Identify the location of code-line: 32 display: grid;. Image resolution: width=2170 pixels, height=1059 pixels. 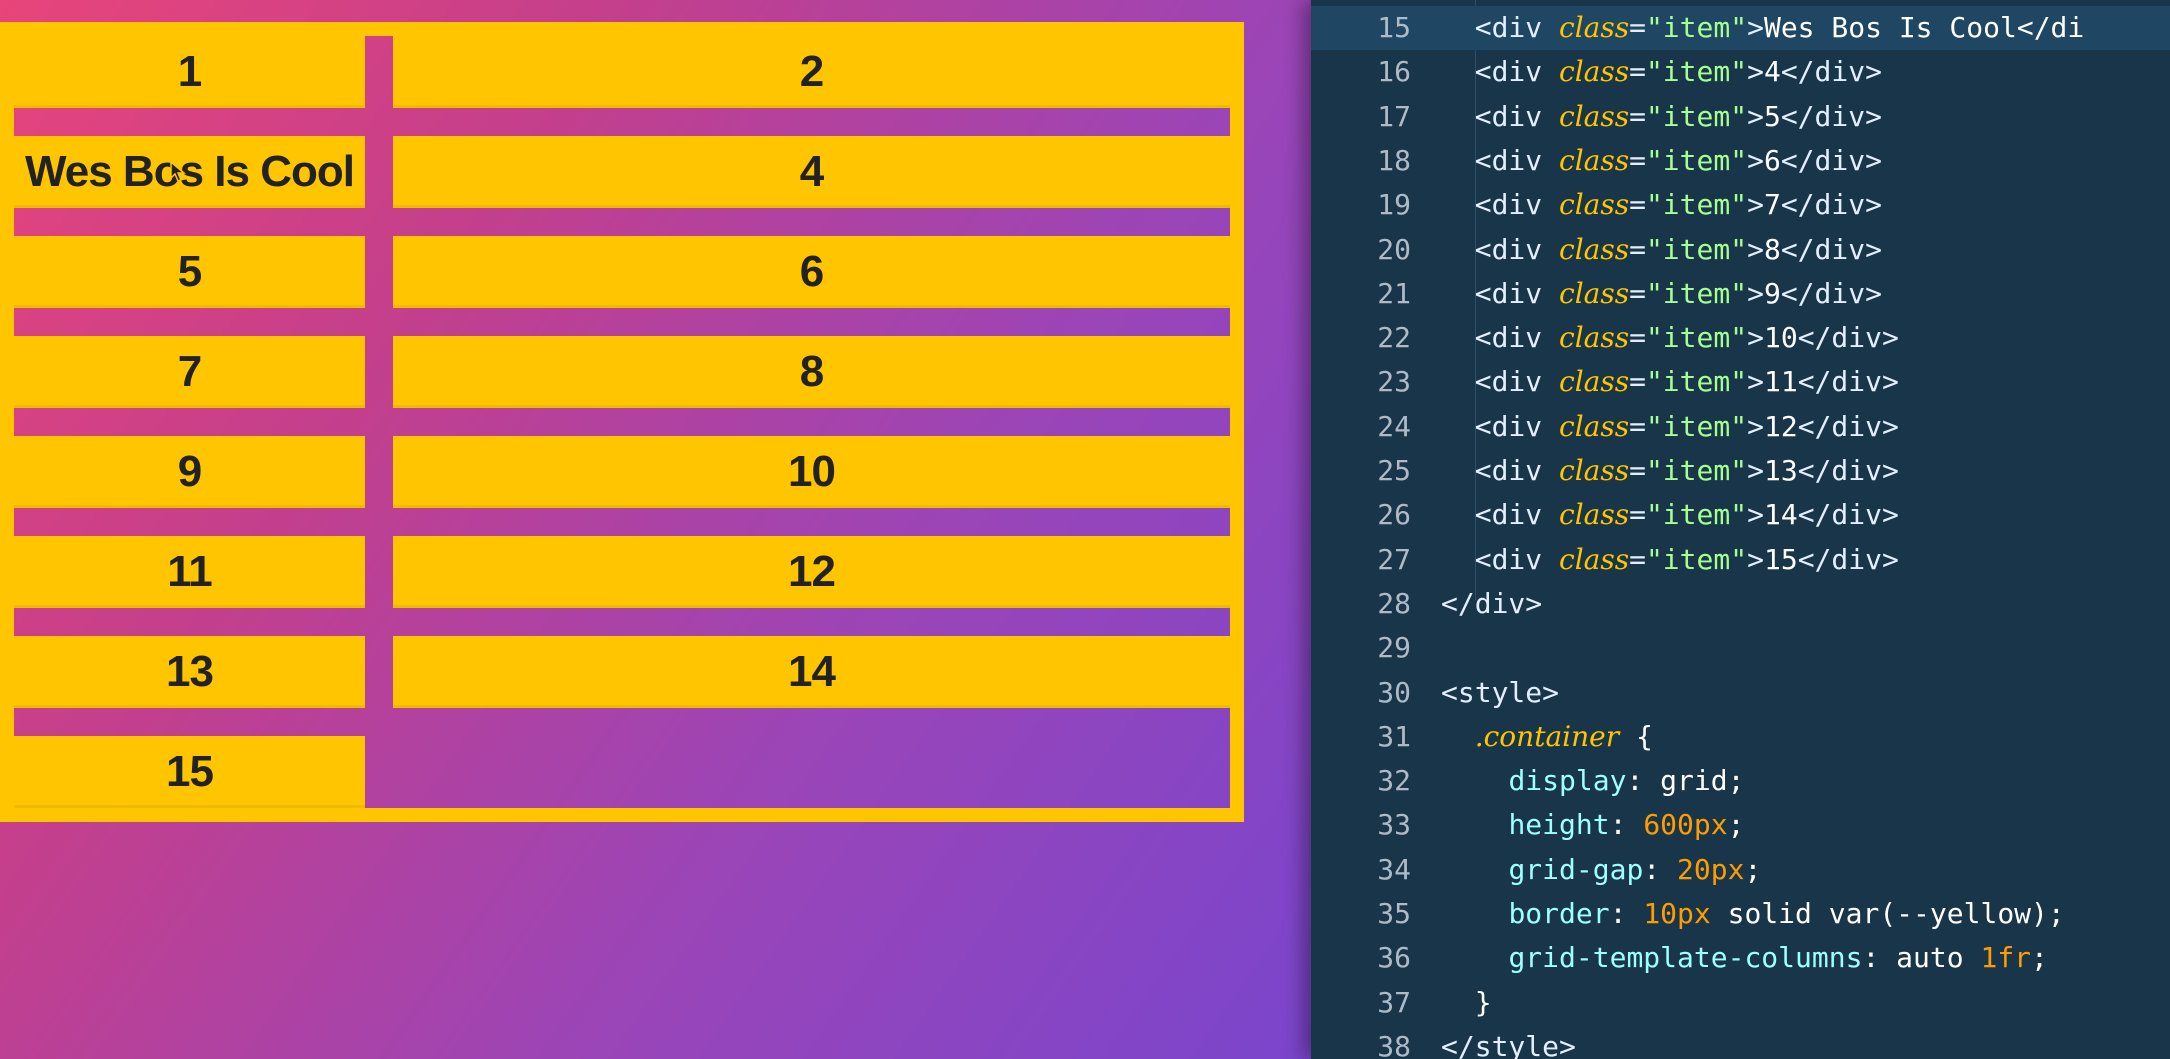
(1740, 781).